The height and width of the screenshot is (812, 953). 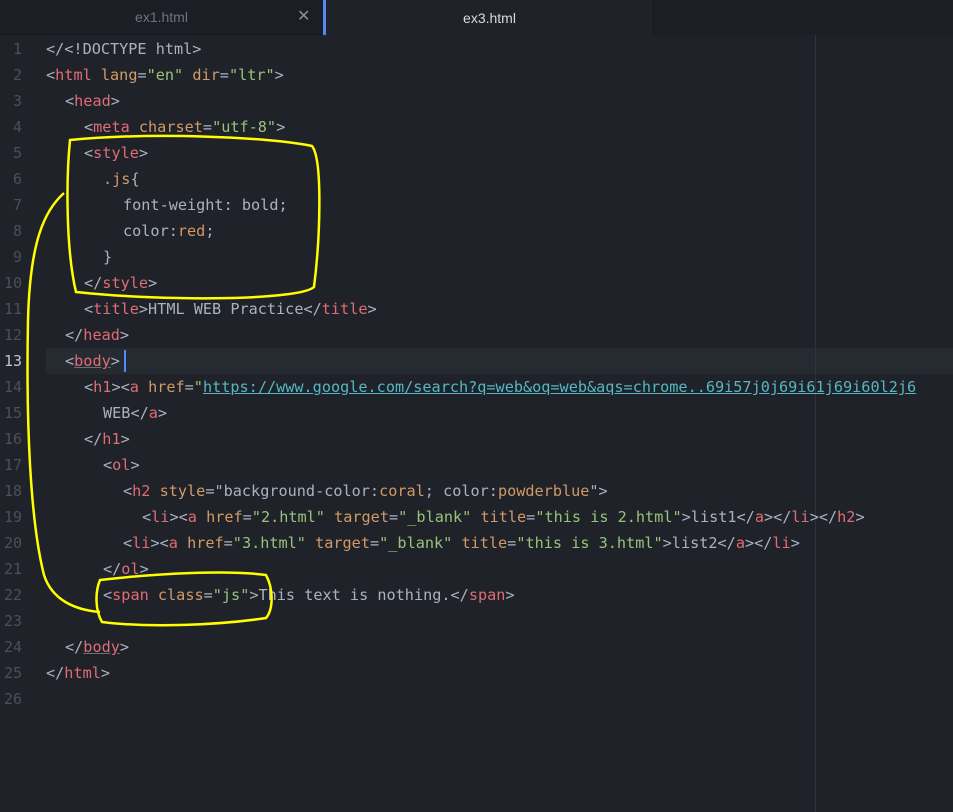 What do you see at coordinates (193, 217) in the screenshot?
I see `style-block-circle` at bounding box center [193, 217].